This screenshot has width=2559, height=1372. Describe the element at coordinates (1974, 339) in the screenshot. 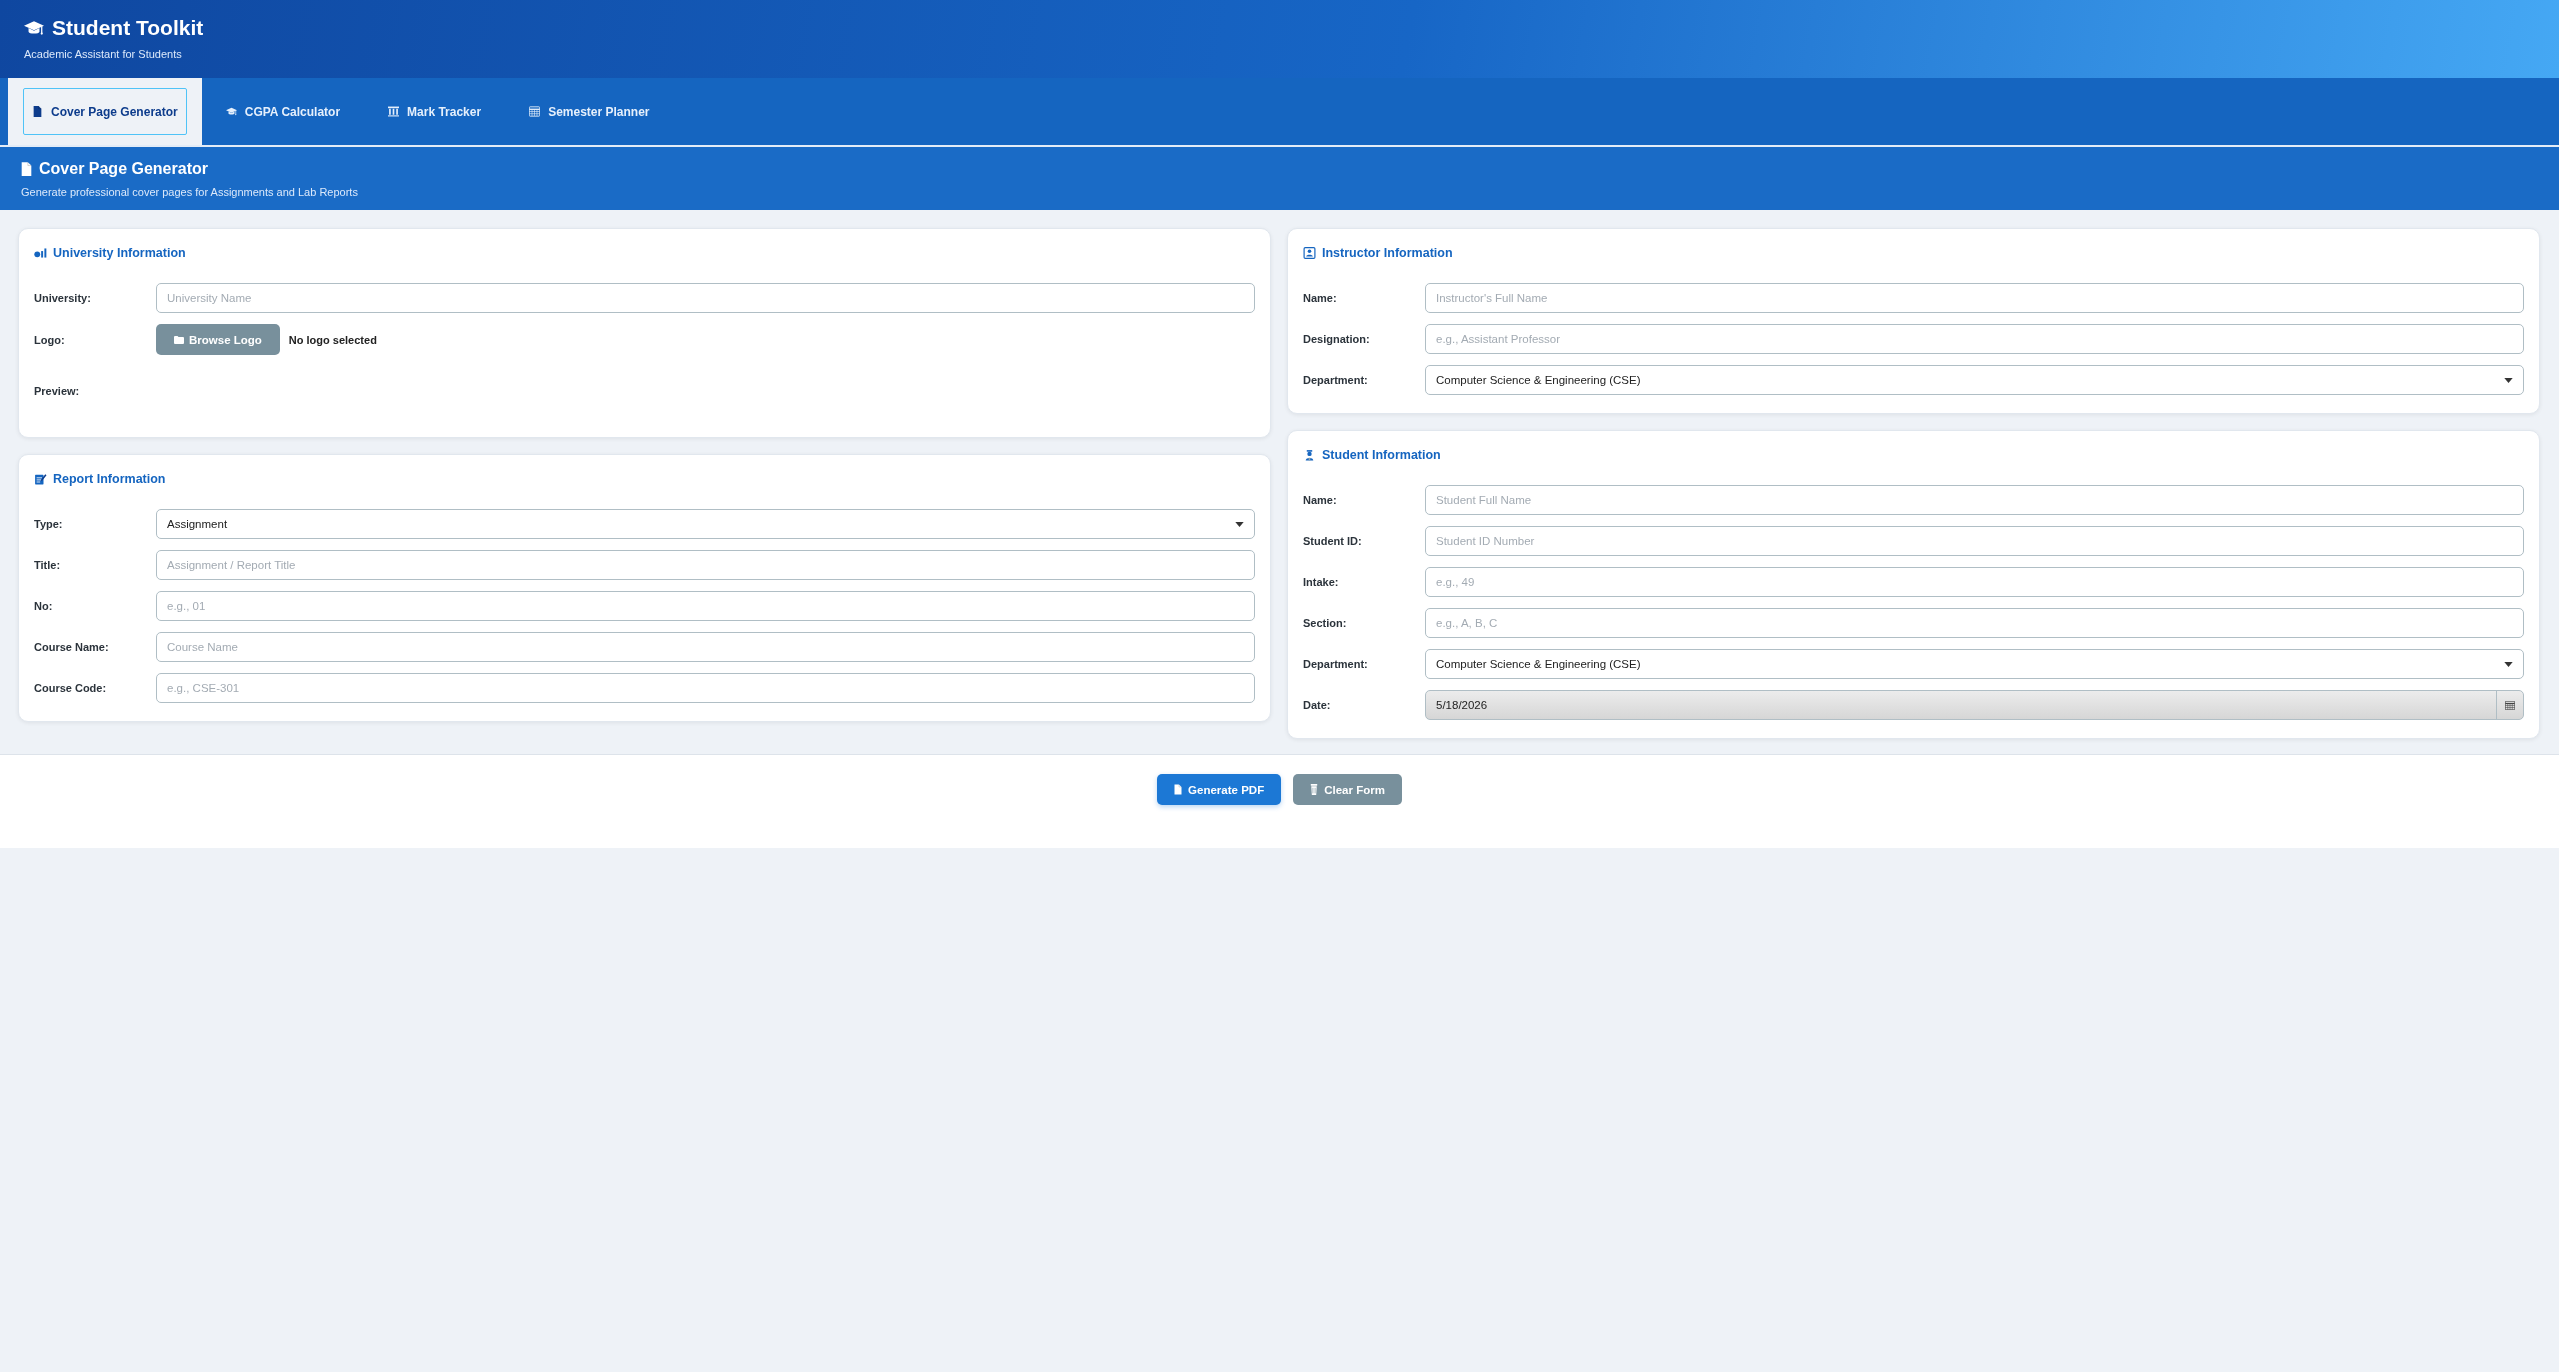

I see `text-input: e.g., Assistant Professor` at that location.